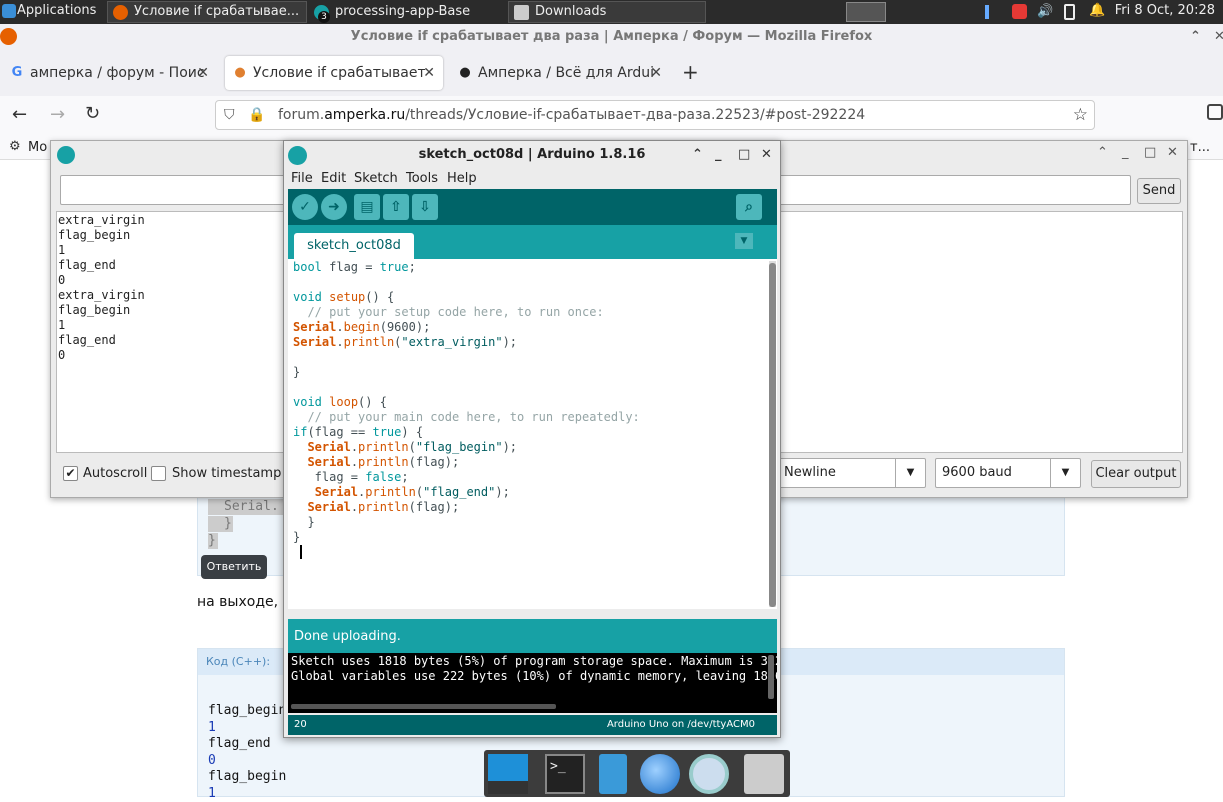 The image size is (1223, 802). What do you see at coordinates (423, 706) in the screenshot?
I see `console-hscrollbar` at bounding box center [423, 706].